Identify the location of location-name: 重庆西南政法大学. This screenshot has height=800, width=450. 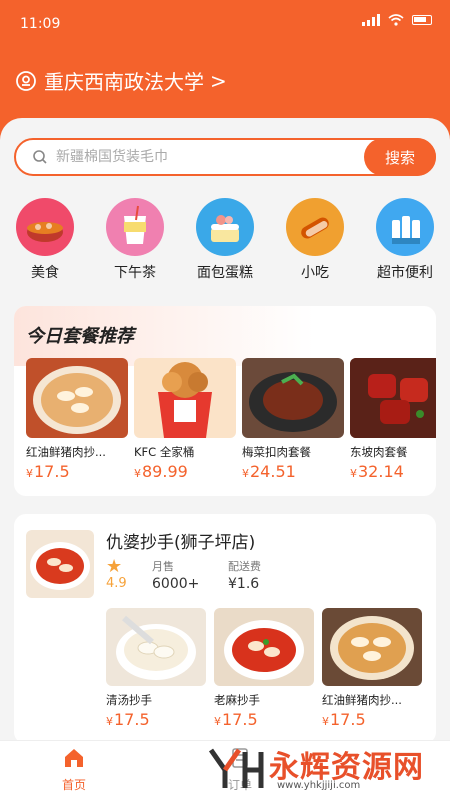
(124, 82).